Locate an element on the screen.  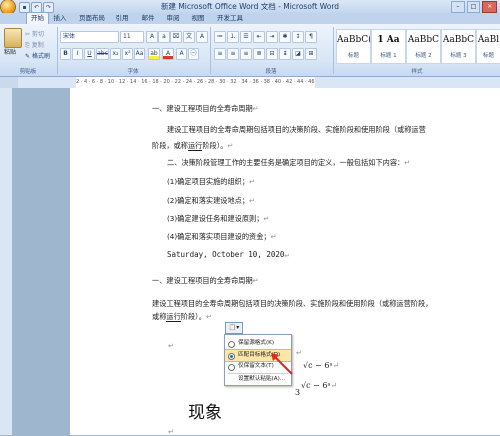
phonetic-icon: 文 is located at coordinates (189, 37).